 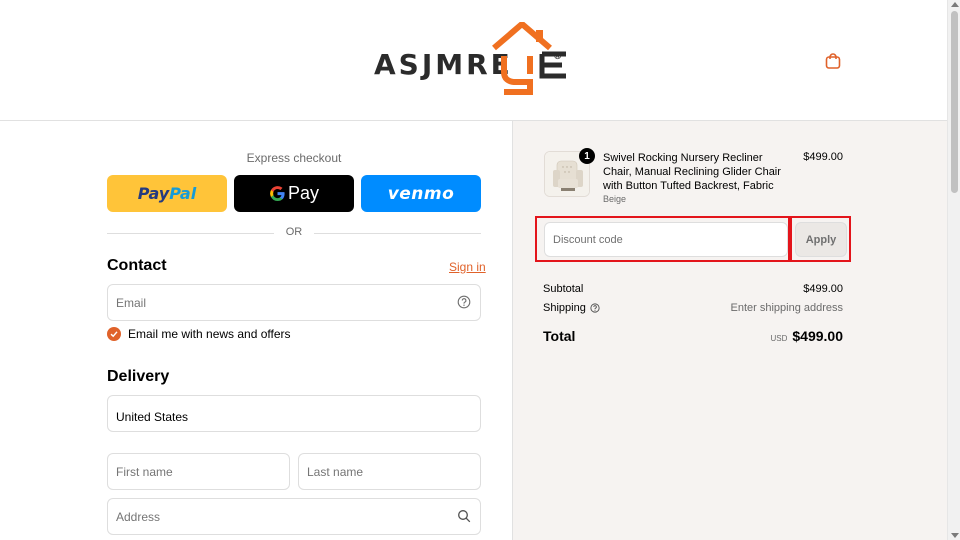 What do you see at coordinates (529, 58) in the screenshot?
I see `house-logo-icon` at bounding box center [529, 58].